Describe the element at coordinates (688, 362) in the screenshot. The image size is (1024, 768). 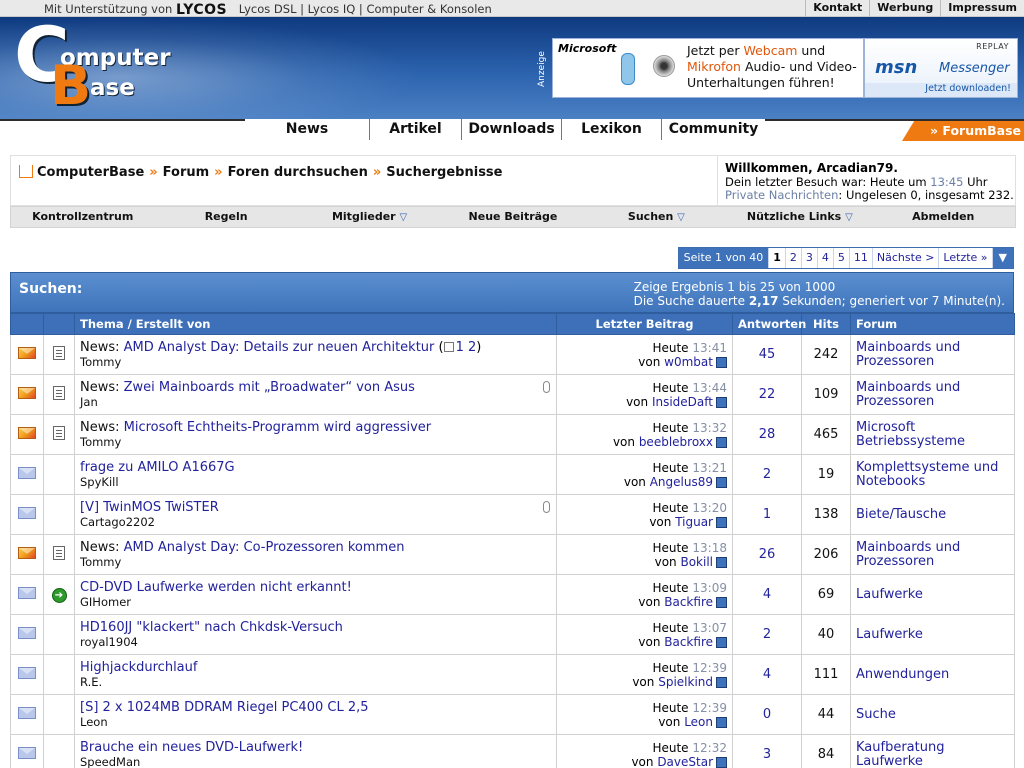
I see `last-post-user-link: w0mbat` at that location.